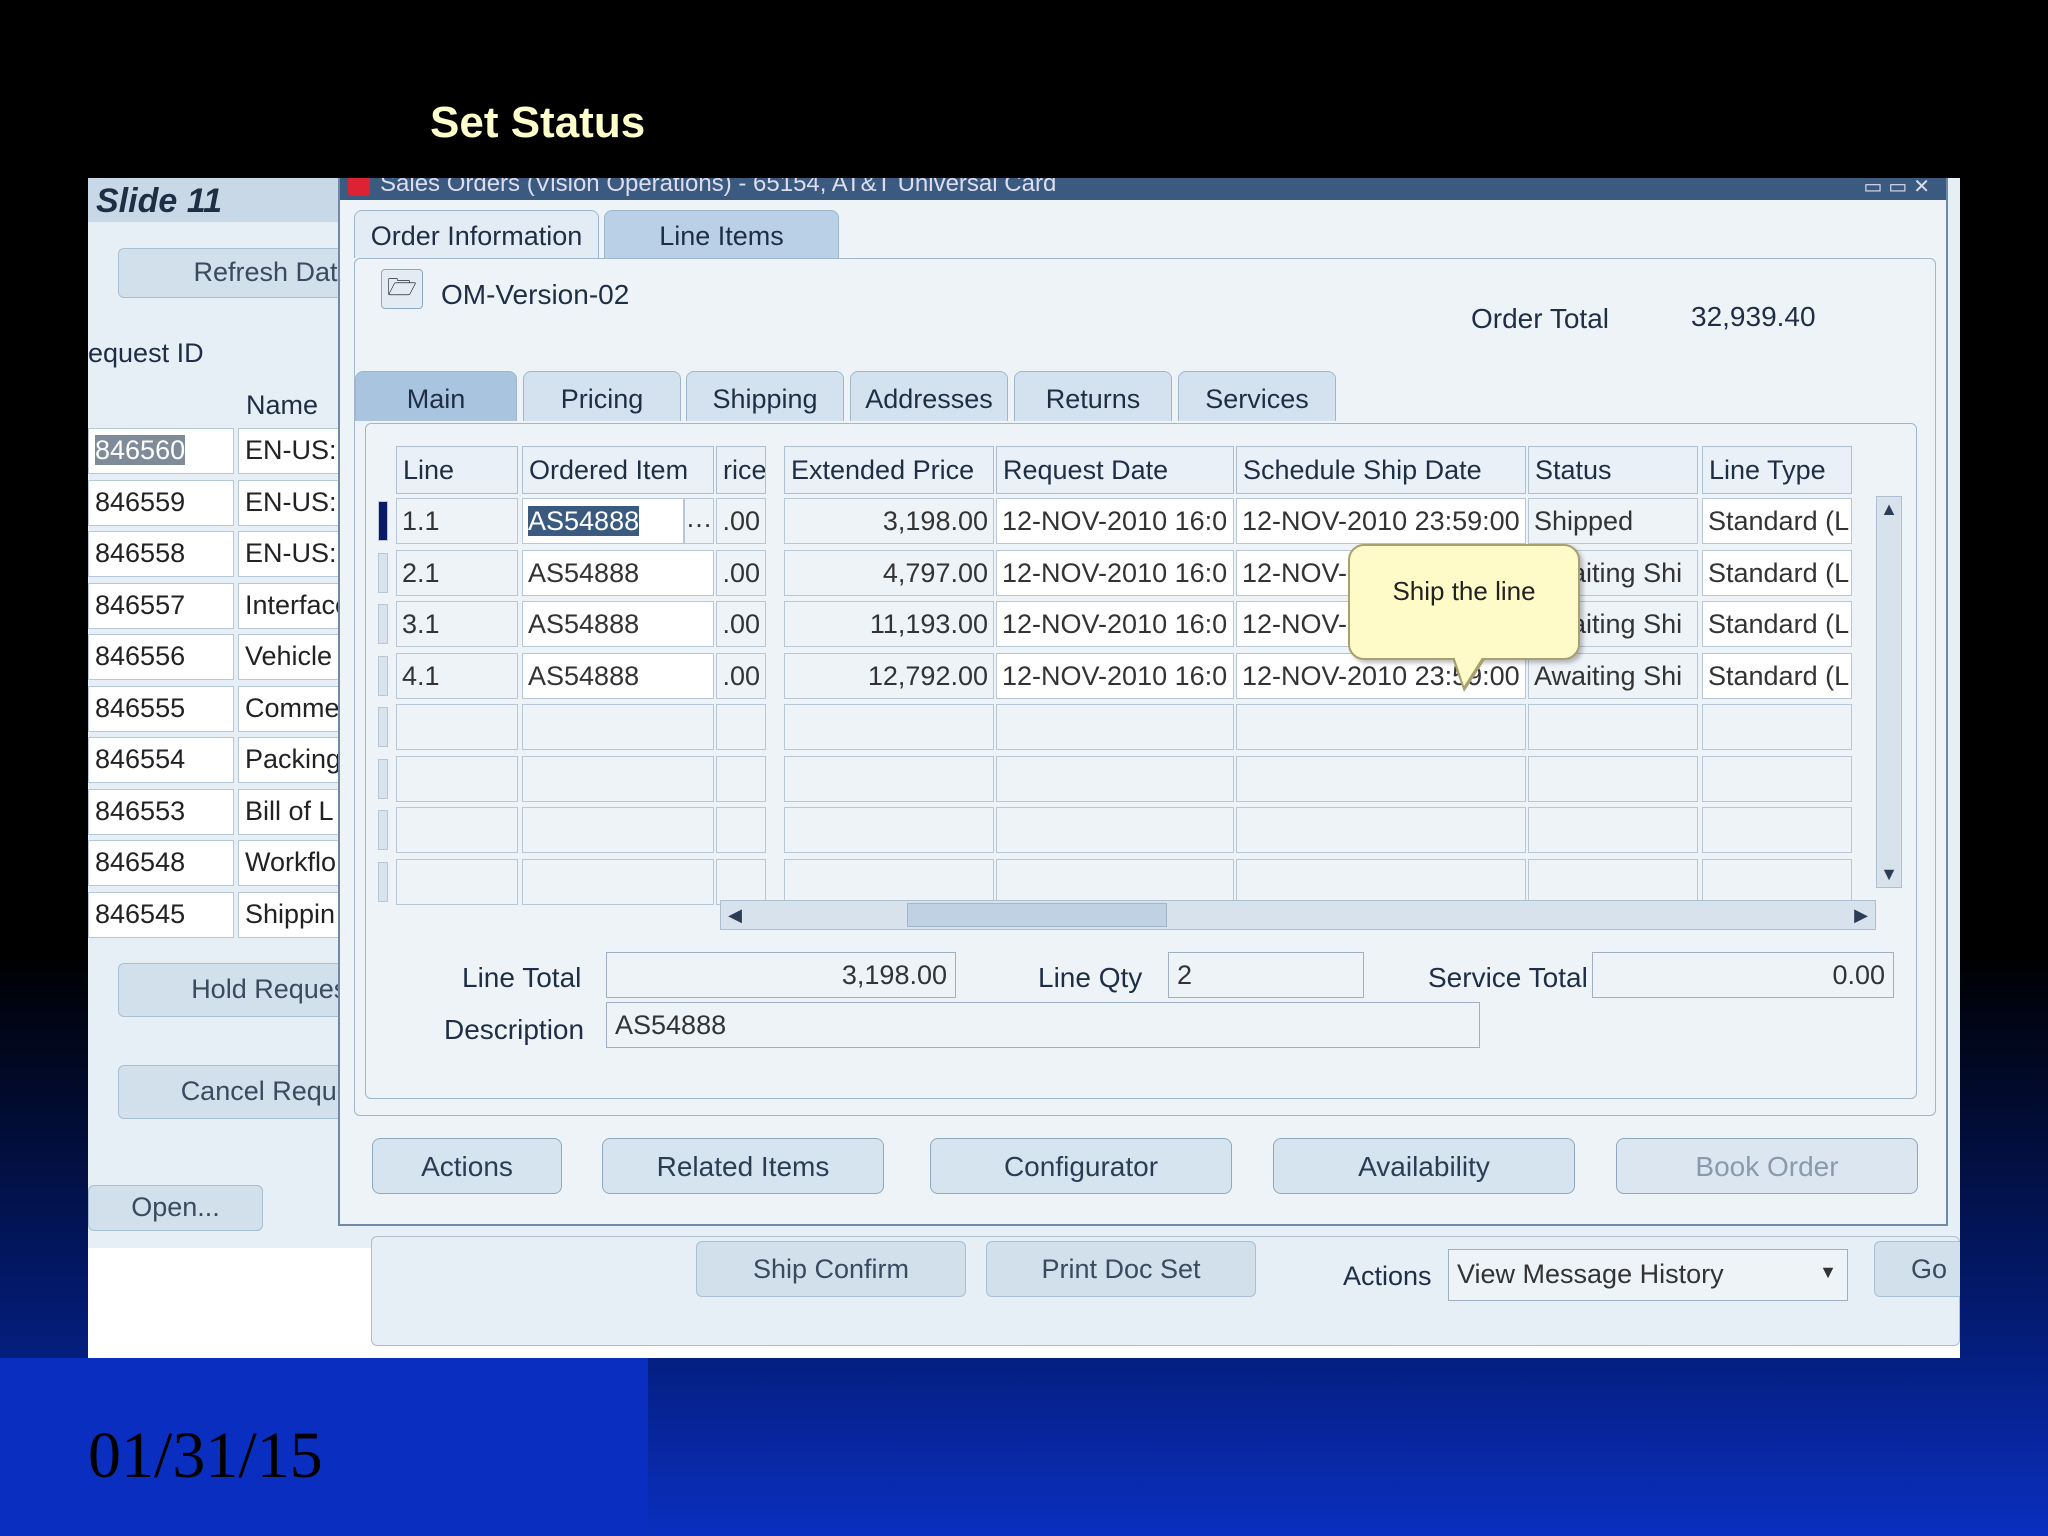  I want to click on scroll-down-icon: ▼, so click(1889, 874).